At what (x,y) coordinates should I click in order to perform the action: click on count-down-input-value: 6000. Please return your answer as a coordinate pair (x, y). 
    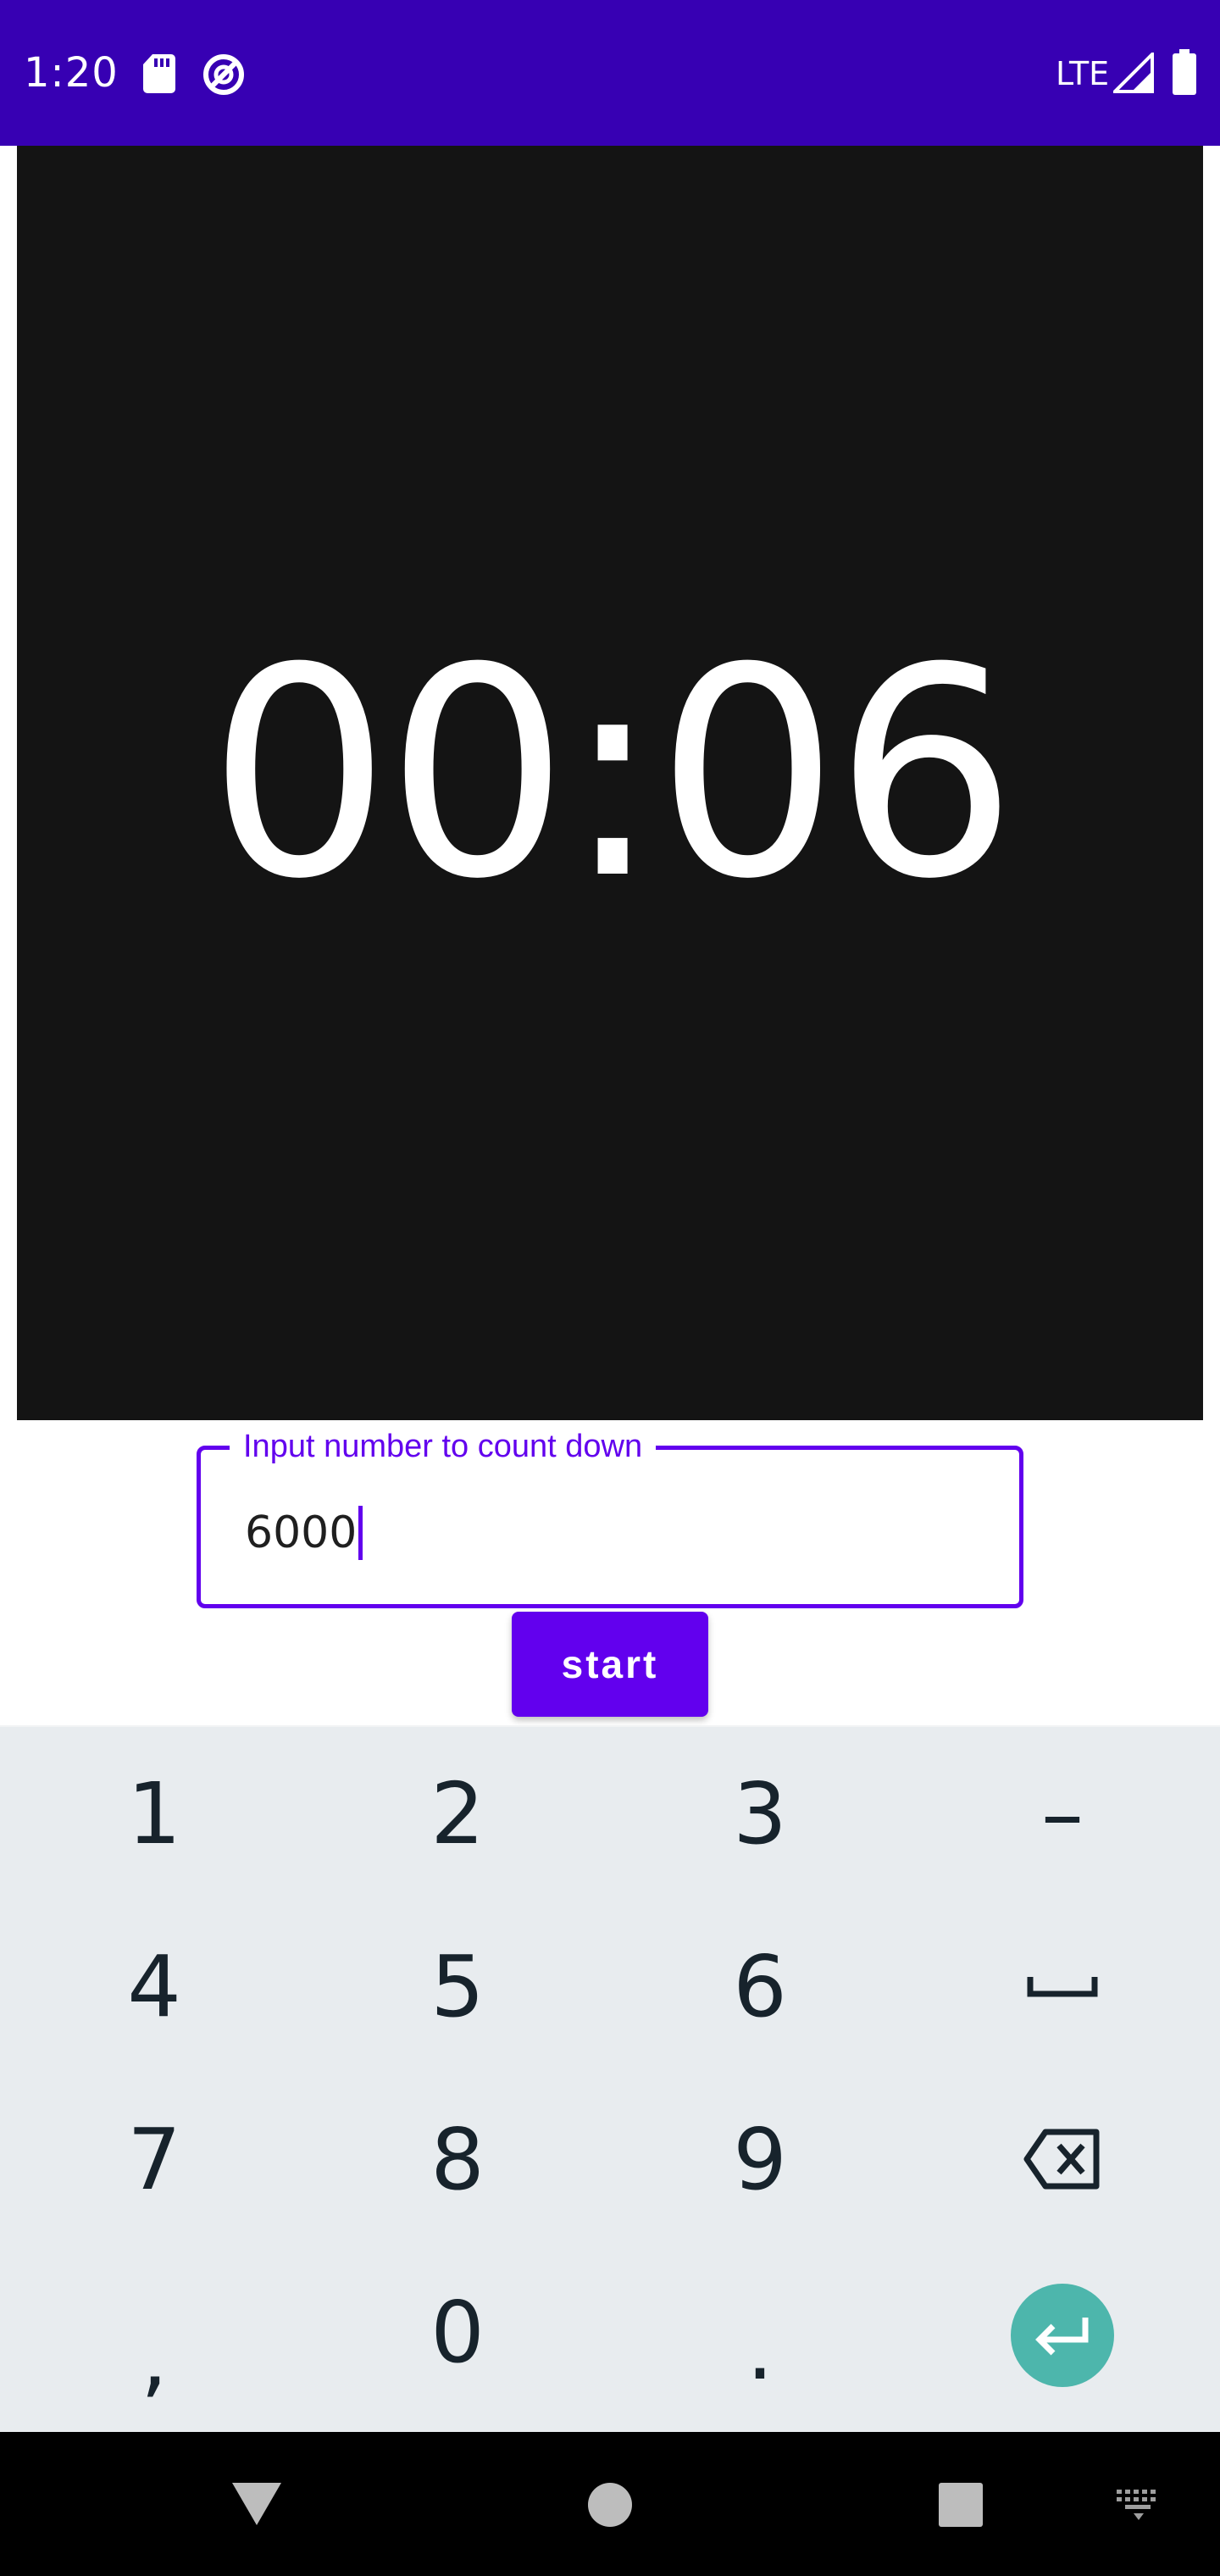
    Looking at the image, I should click on (301, 1533).